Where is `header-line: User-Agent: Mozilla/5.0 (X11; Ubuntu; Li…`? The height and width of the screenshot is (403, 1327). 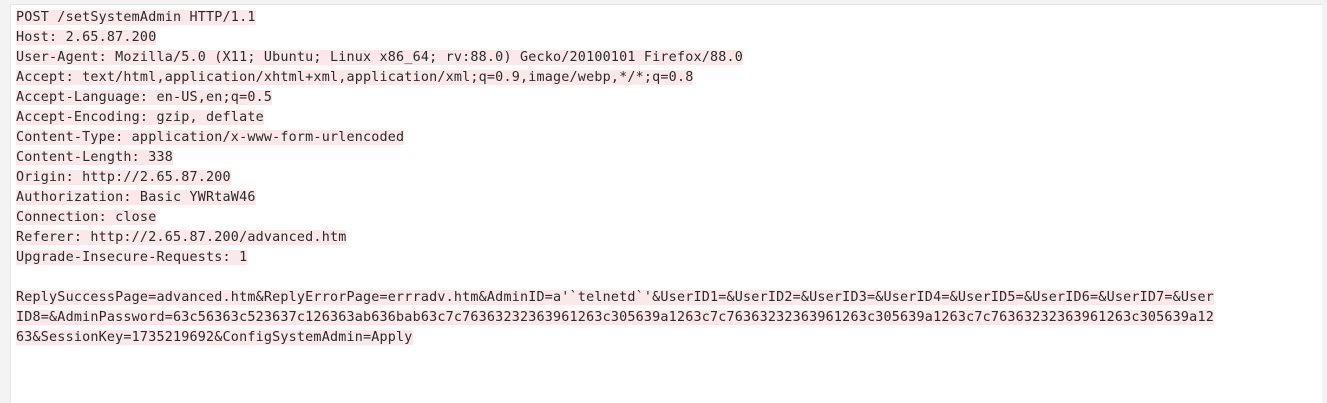
header-line: User-Agent: Mozilla/5.0 (X11; Ubuntu; Li… is located at coordinates (666, 58).